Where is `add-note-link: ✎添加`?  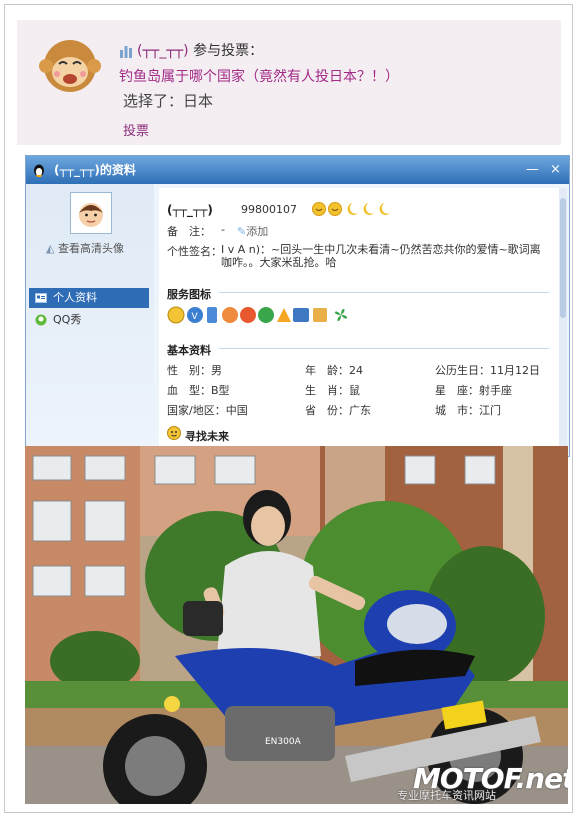
add-note-link: ✎添加 is located at coordinates (252, 231).